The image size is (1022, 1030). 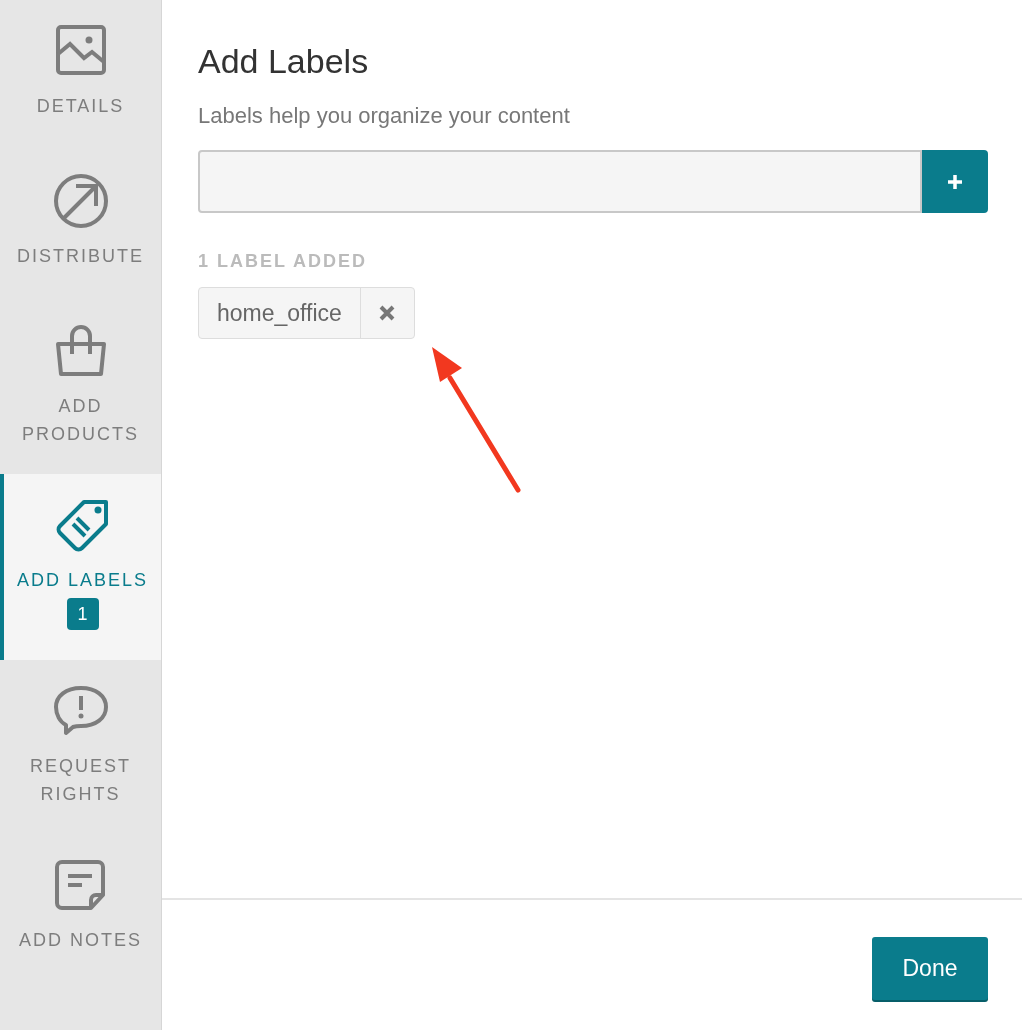 I want to click on sidebar-tab: DETAILS, so click(x=80, y=75).